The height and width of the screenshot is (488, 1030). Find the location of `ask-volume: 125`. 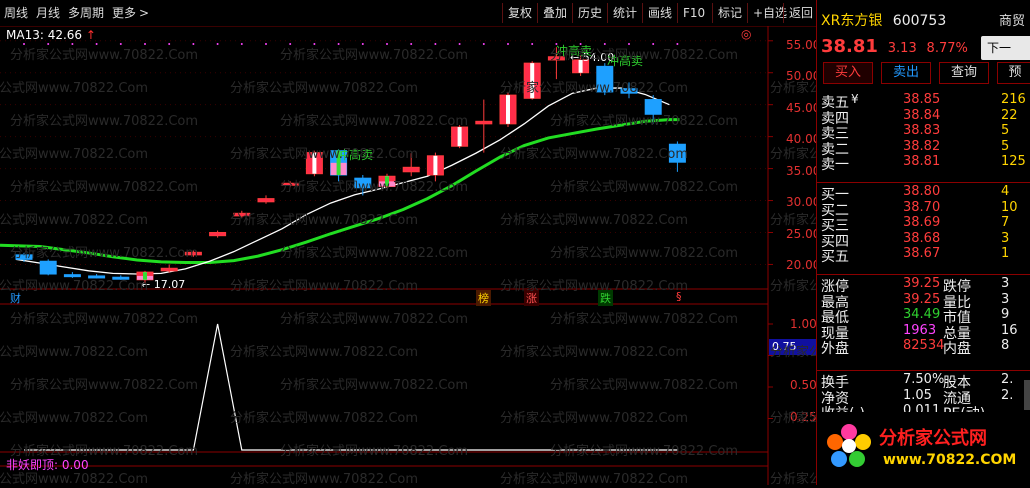

ask-volume: 125 is located at coordinates (1013, 161).